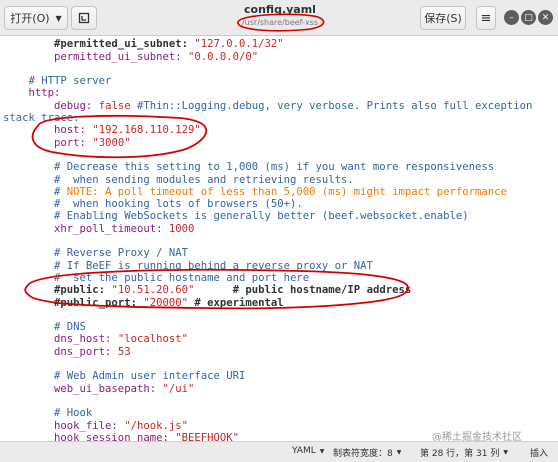  Describe the element at coordinates (267, 143) in the screenshot. I see `code-line: port: "3000"` at that location.